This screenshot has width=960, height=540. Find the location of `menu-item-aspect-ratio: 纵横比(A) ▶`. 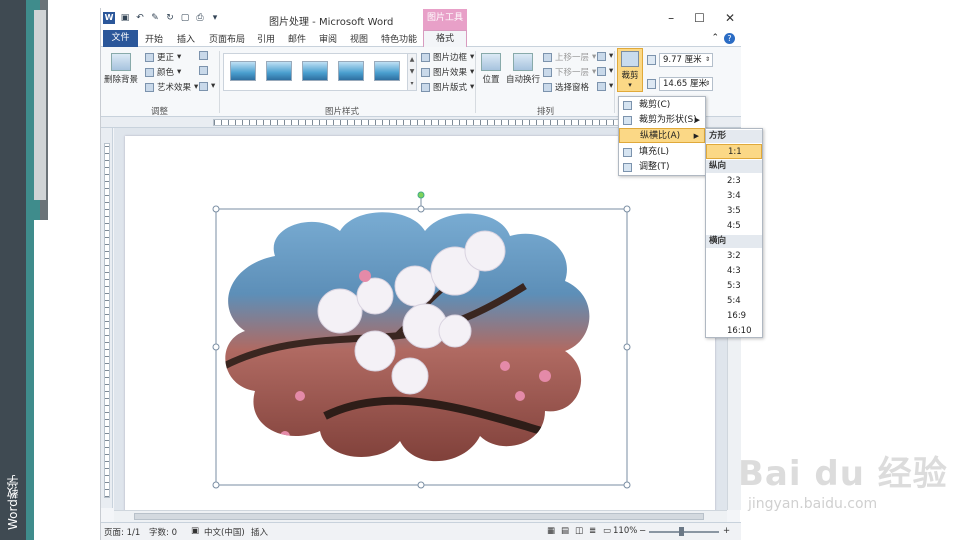

menu-item-aspect-ratio: 纵横比(A) ▶ is located at coordinates (662, 135).